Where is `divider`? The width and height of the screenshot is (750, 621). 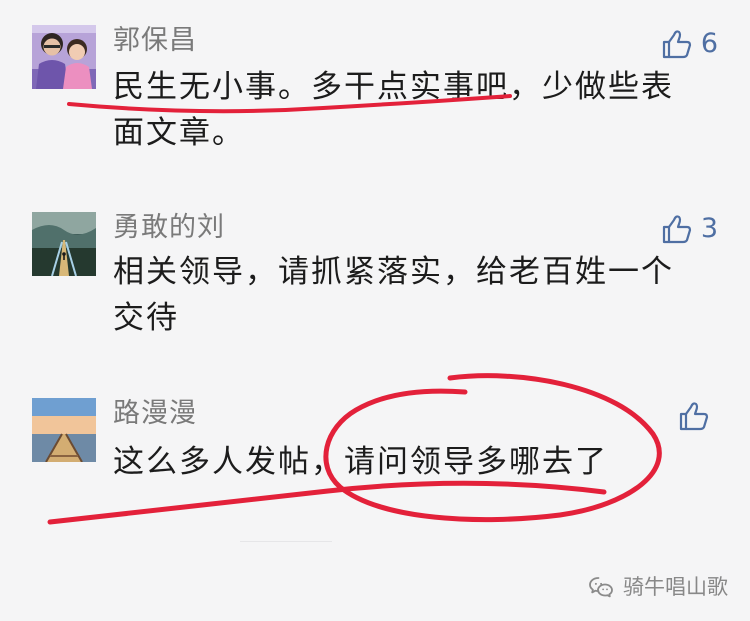
divider is located at coordinates (286, 541).